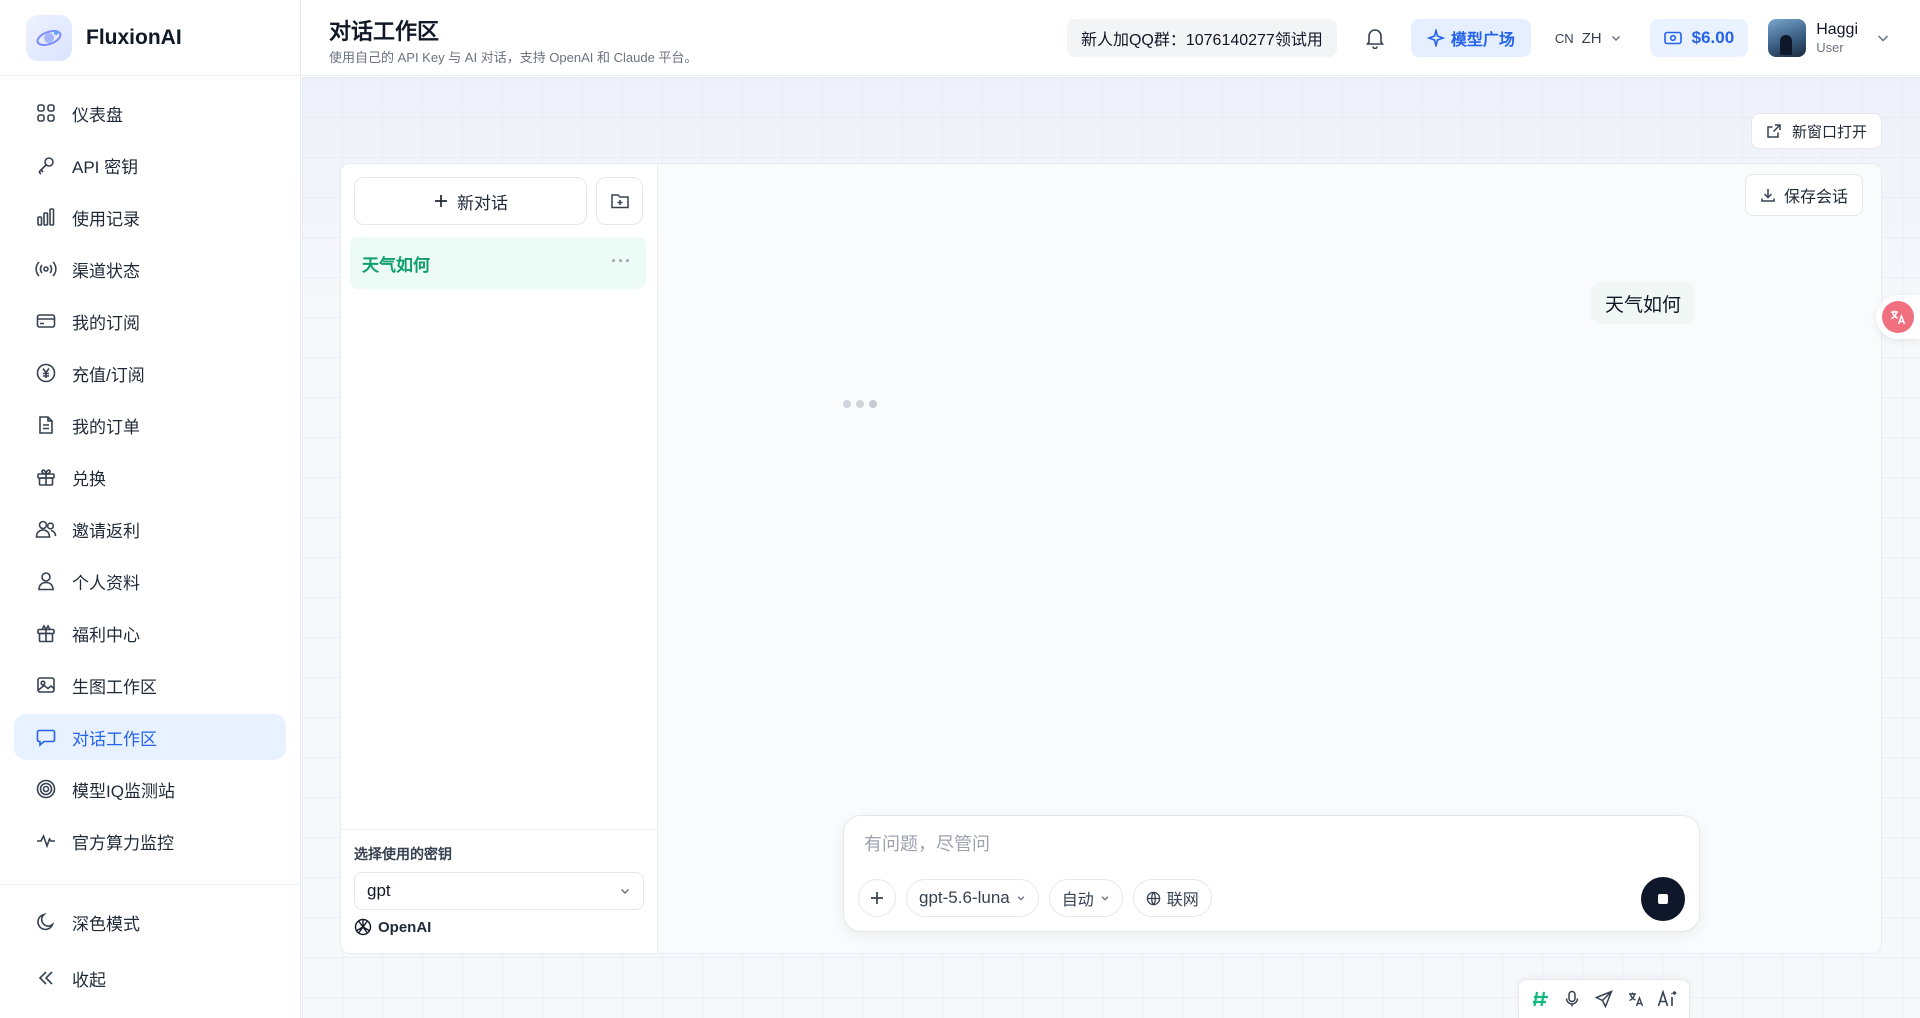  What do you see at coordinates (1713, 37) in the screenshot?
I see `balance-amount: $6.00` at bounding box center [1713, 37].